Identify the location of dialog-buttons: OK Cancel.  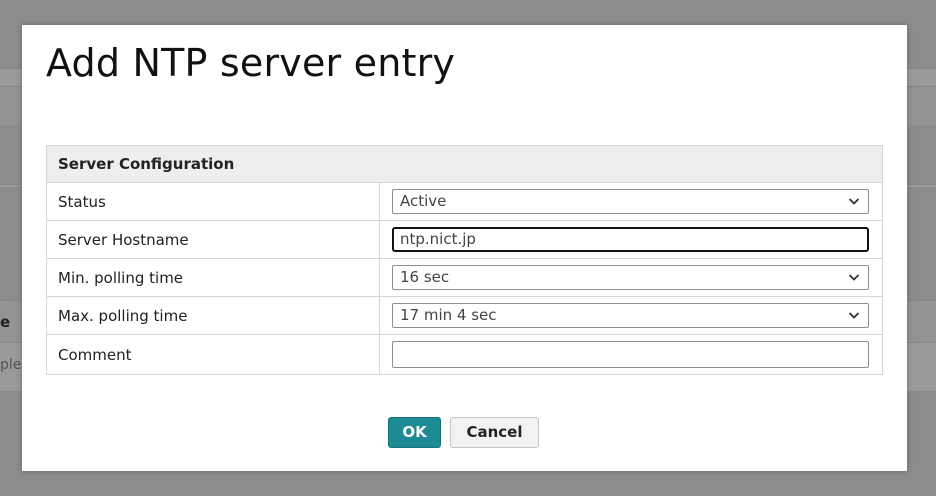
(463, 432).